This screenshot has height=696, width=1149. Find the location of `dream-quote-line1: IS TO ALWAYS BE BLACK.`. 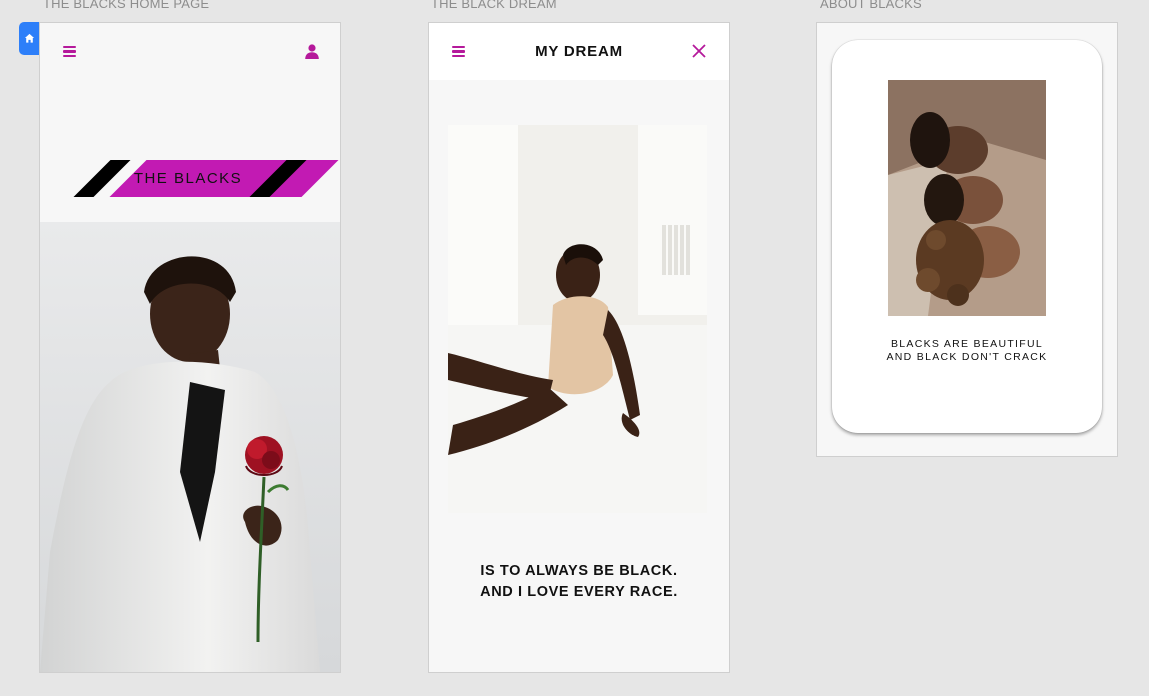

dream-quote-line1: IS TO ALWAYS BE BLACK. is located at coordinates (579, 571).